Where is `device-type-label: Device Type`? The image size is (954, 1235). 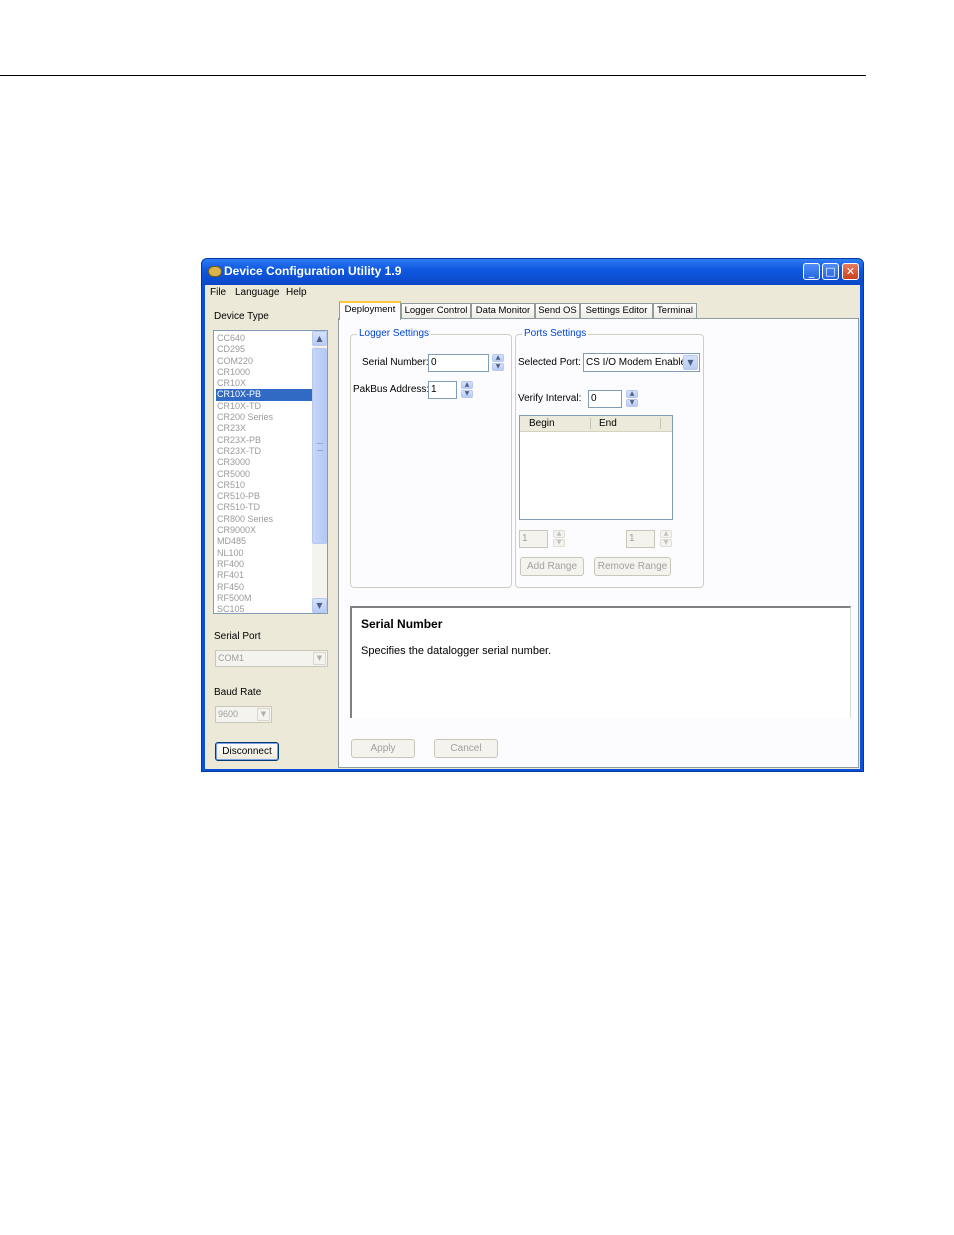 device-type-label: Device Type is located at coordinates (241, 316).